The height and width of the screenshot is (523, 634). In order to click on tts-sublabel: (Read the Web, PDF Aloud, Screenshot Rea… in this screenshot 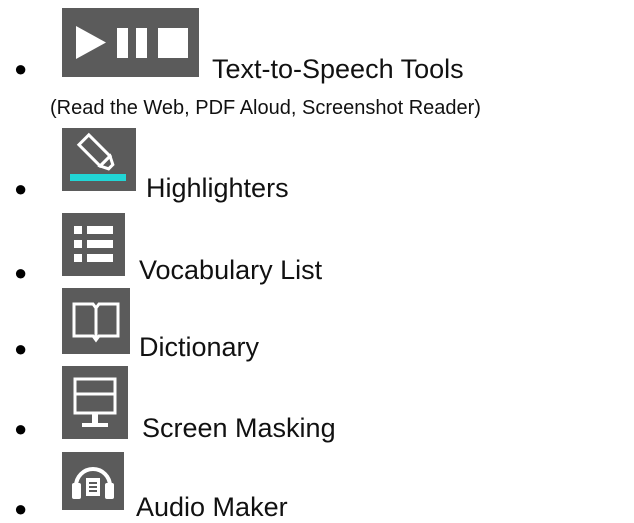, I will do `click(265, 108)`.